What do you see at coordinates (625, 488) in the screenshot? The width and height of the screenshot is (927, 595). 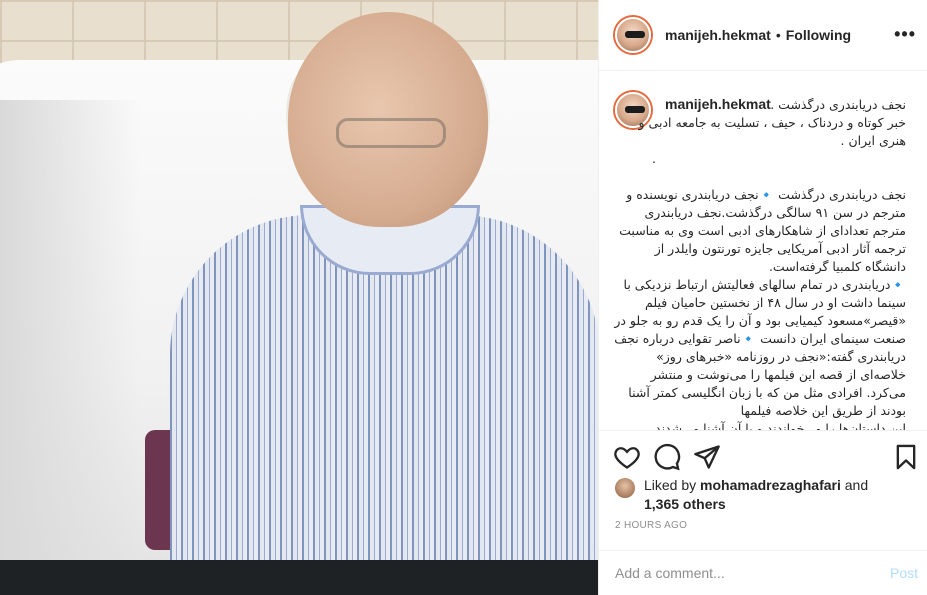 I see `liker-avatar` at bounding box center [625, 488].